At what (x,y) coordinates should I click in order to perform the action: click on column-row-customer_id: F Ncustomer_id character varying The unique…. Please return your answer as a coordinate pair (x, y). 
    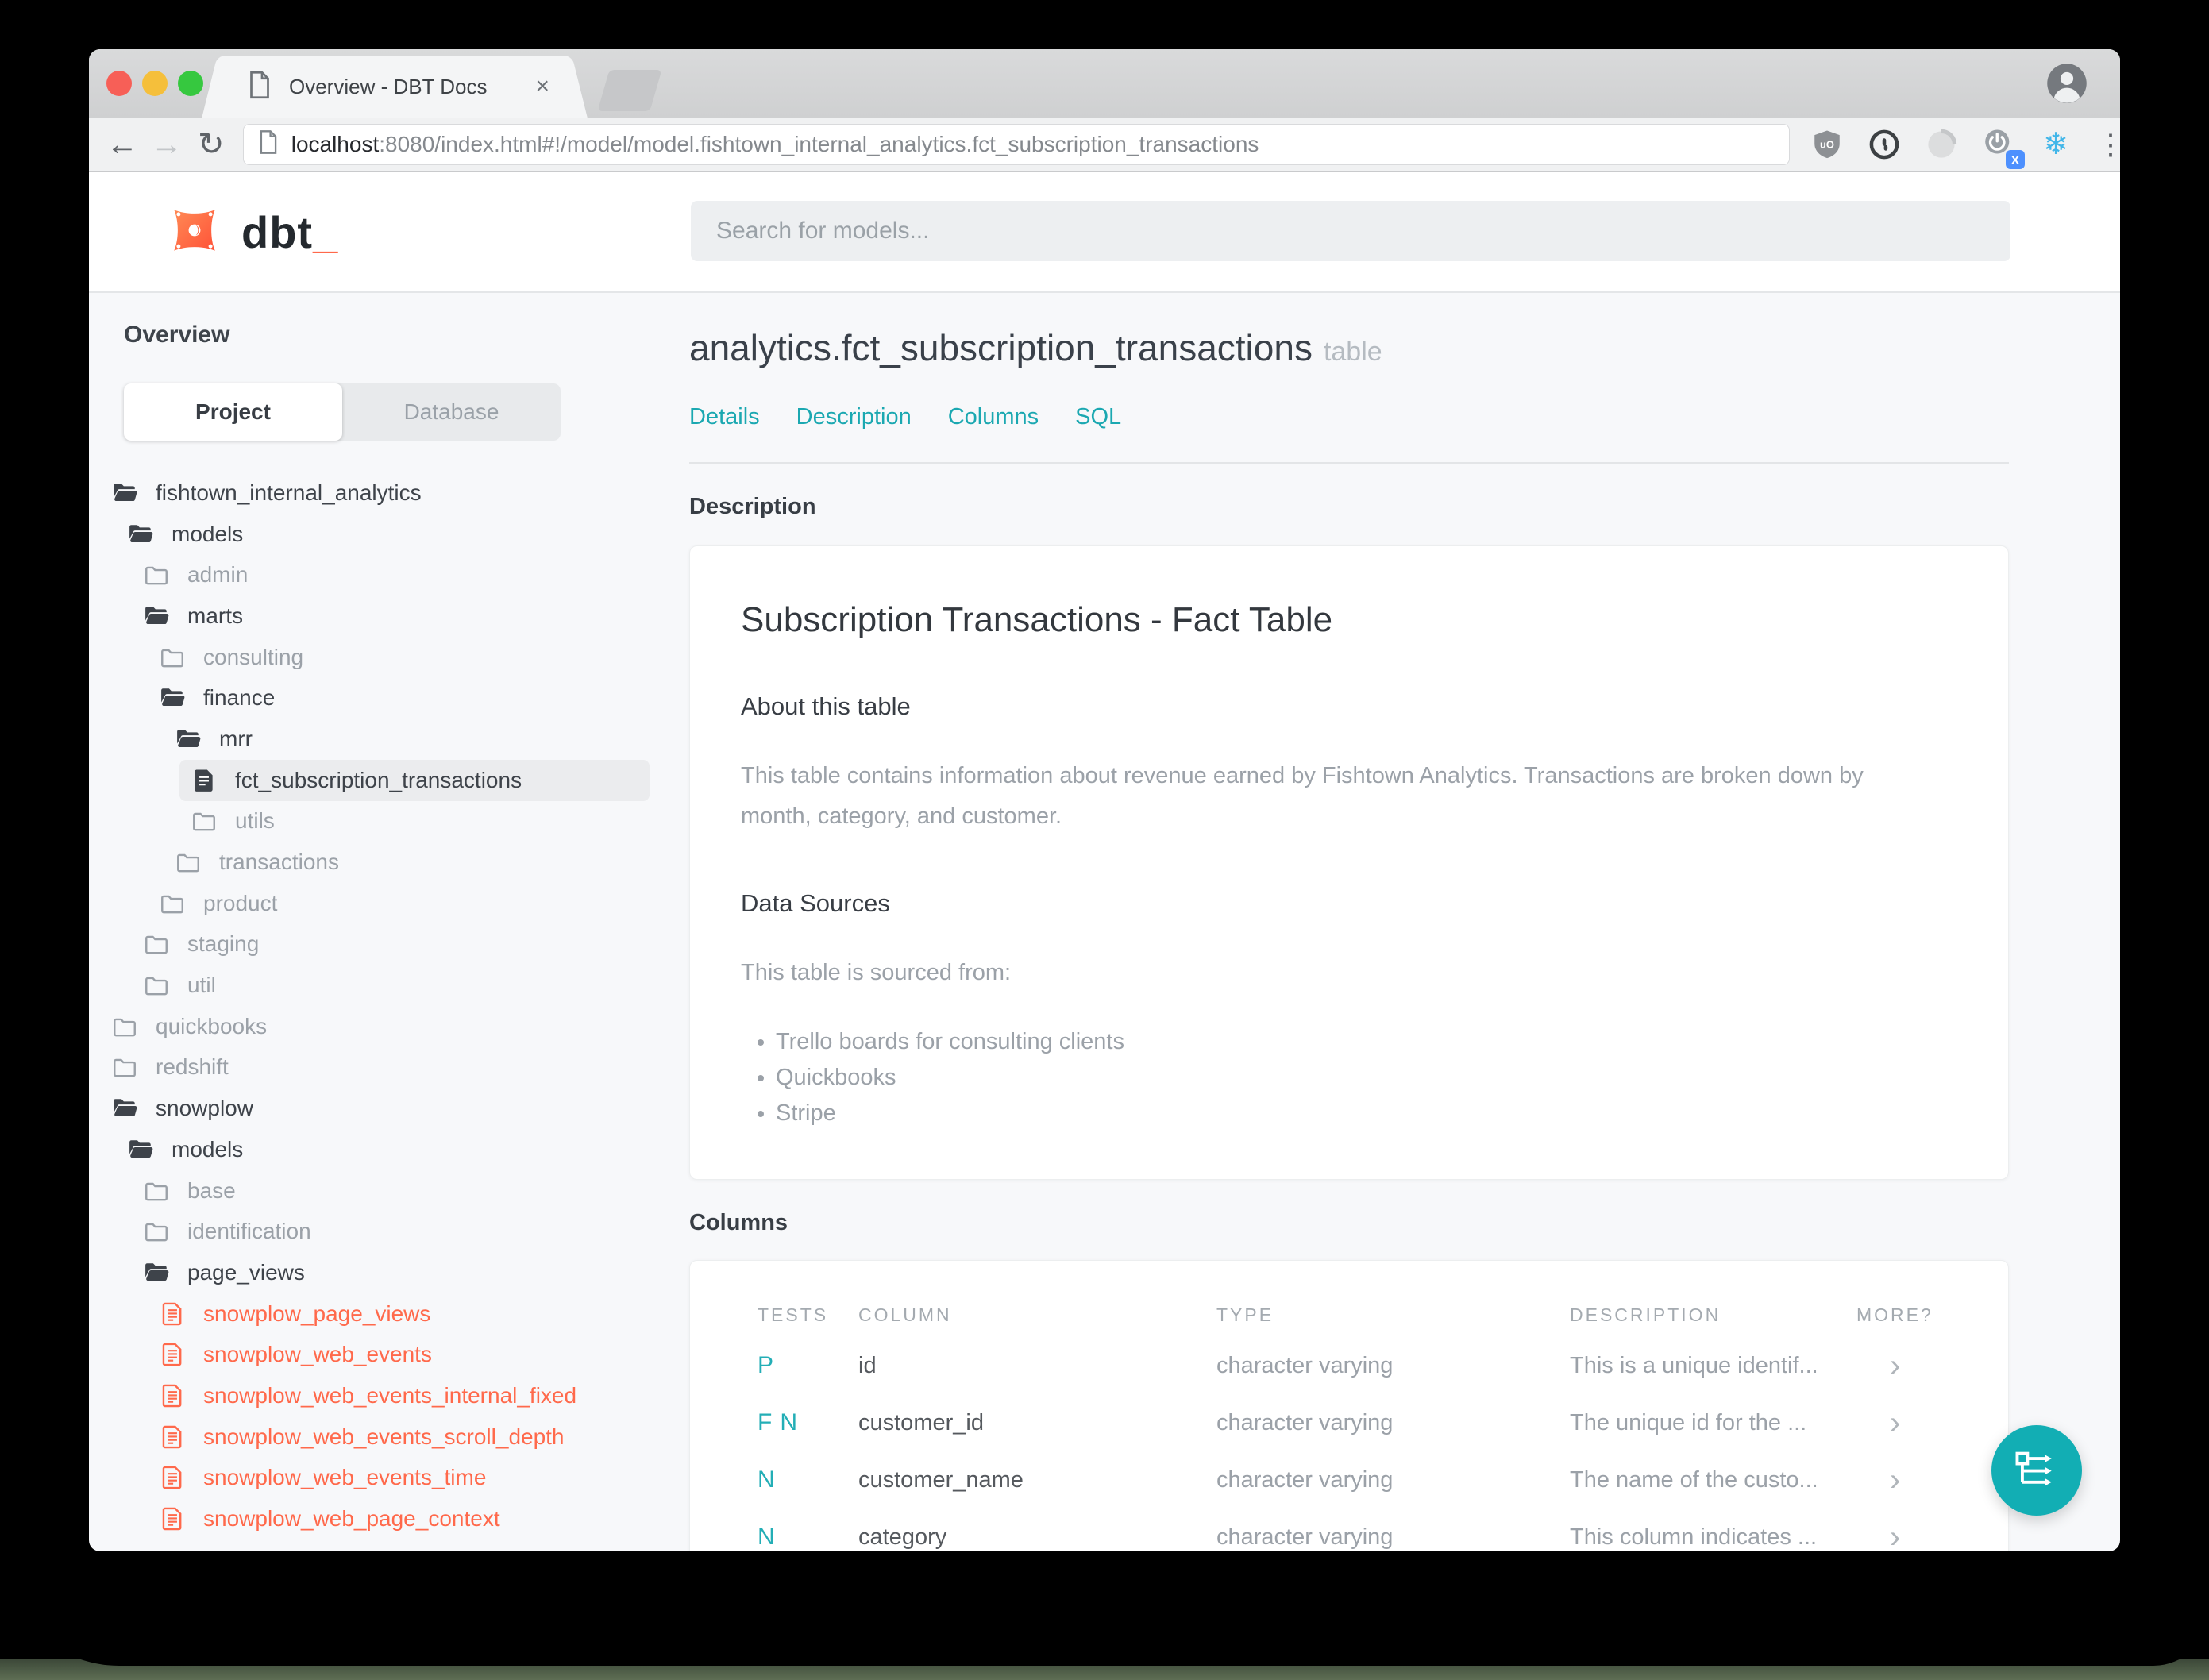
    Looking at the image, I should click on (1349, 1422).